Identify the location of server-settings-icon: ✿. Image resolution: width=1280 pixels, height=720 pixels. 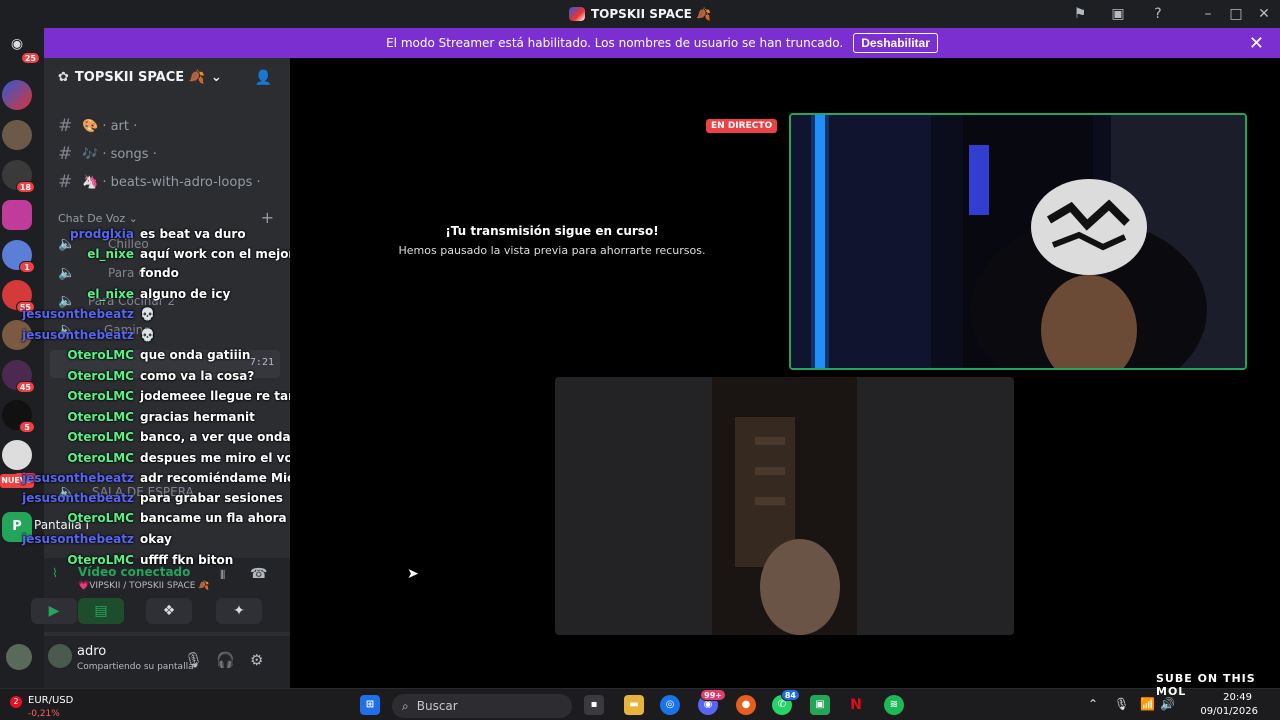
(63, 77).